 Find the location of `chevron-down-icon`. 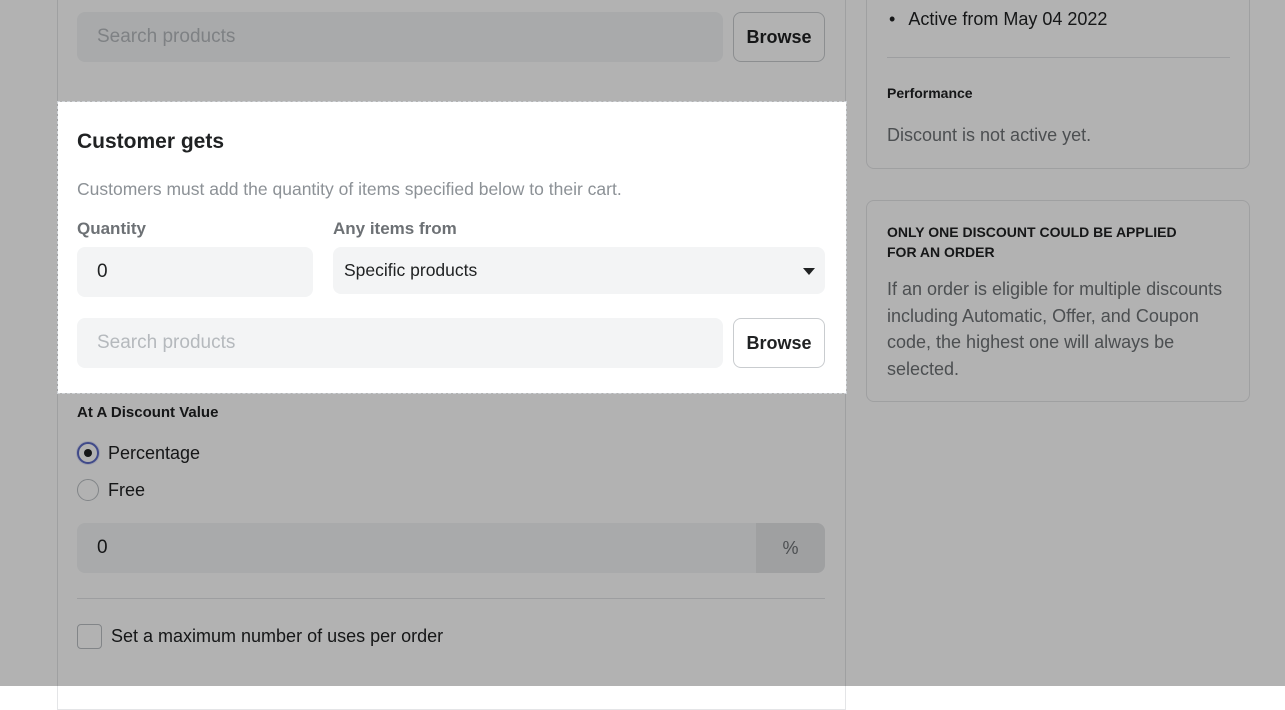

chevron-down-icon is located at coordinates (809, 271).